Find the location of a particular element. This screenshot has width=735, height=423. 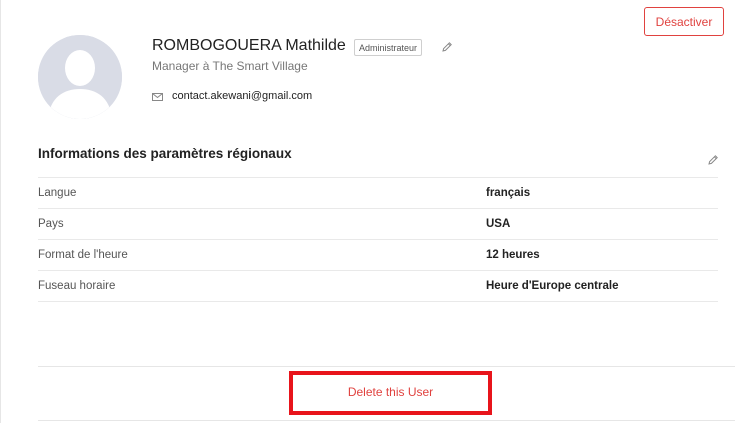

user-job-title: Manager à The Smart Village is located at coordinates (230, 66).